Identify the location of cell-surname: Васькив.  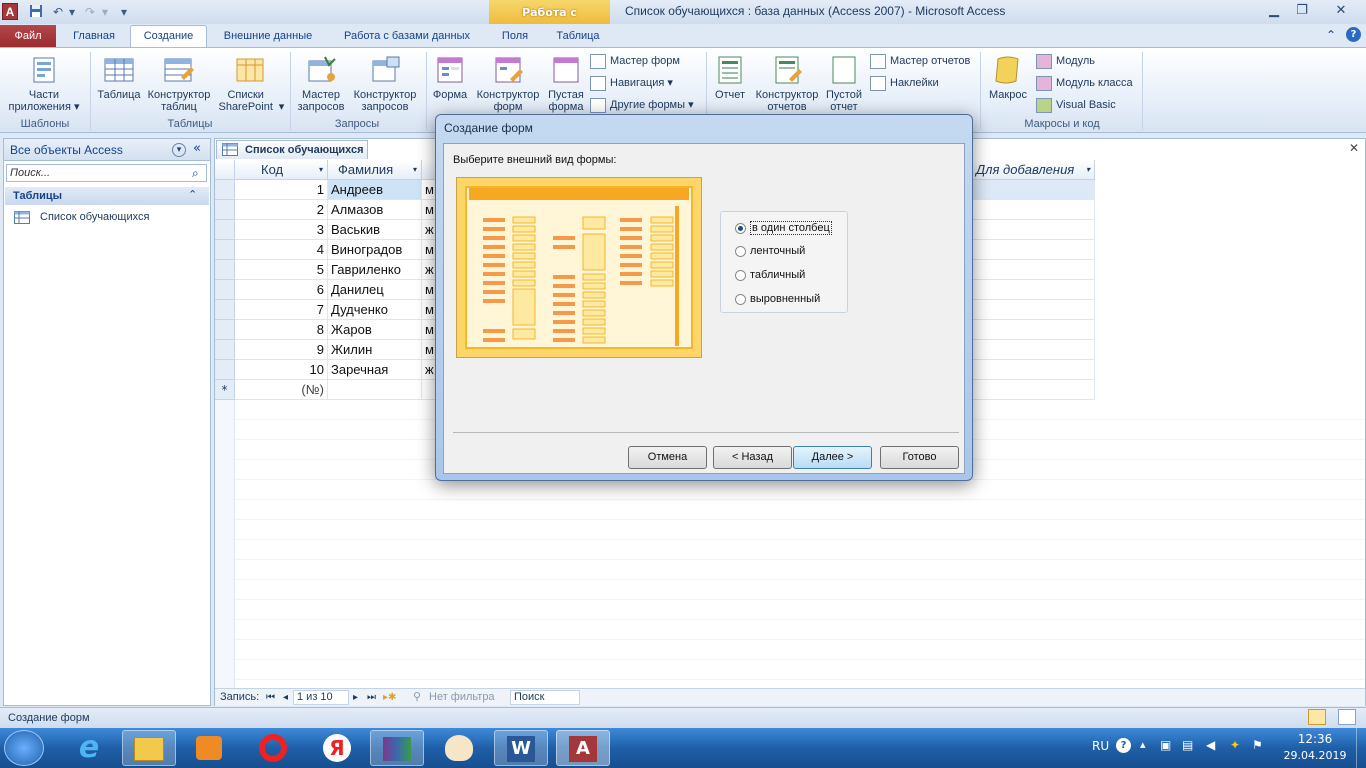
(375, 230).